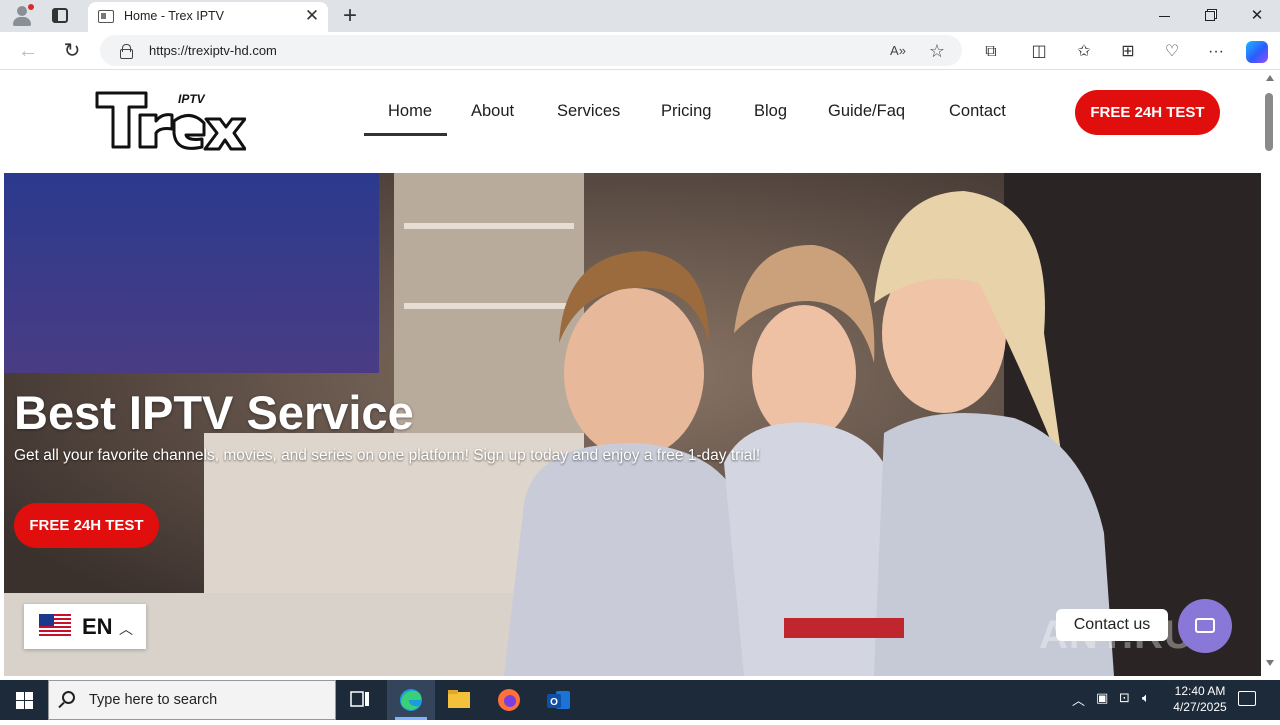 This screenshot has height=725, width=1280. I want to click on new-tab-icon: +, so click(350, 16).